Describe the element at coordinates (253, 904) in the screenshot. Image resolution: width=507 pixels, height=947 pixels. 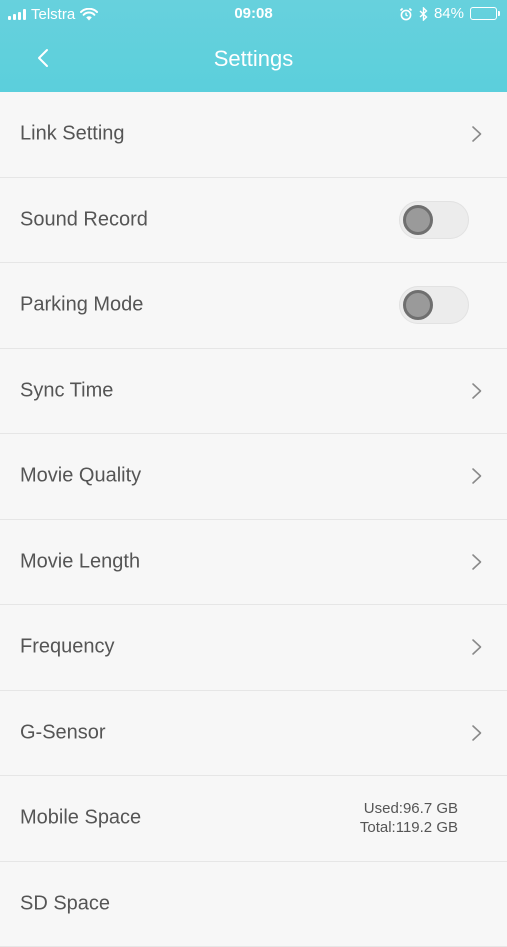
I see `setting-sd-space: SD Space` at that location.